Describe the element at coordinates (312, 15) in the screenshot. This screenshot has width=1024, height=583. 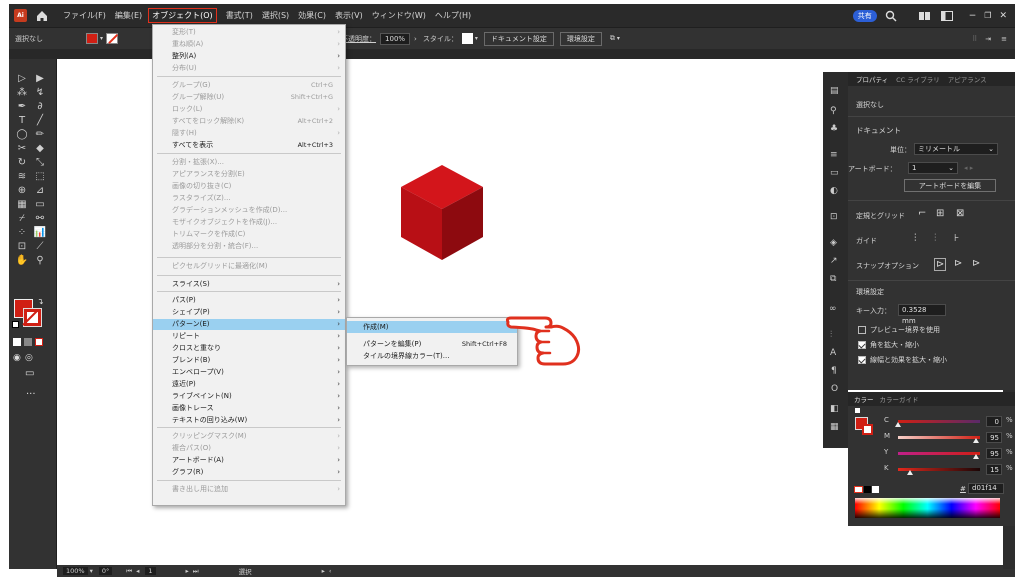
I see `menu-effect: 効果(C)` at that location.